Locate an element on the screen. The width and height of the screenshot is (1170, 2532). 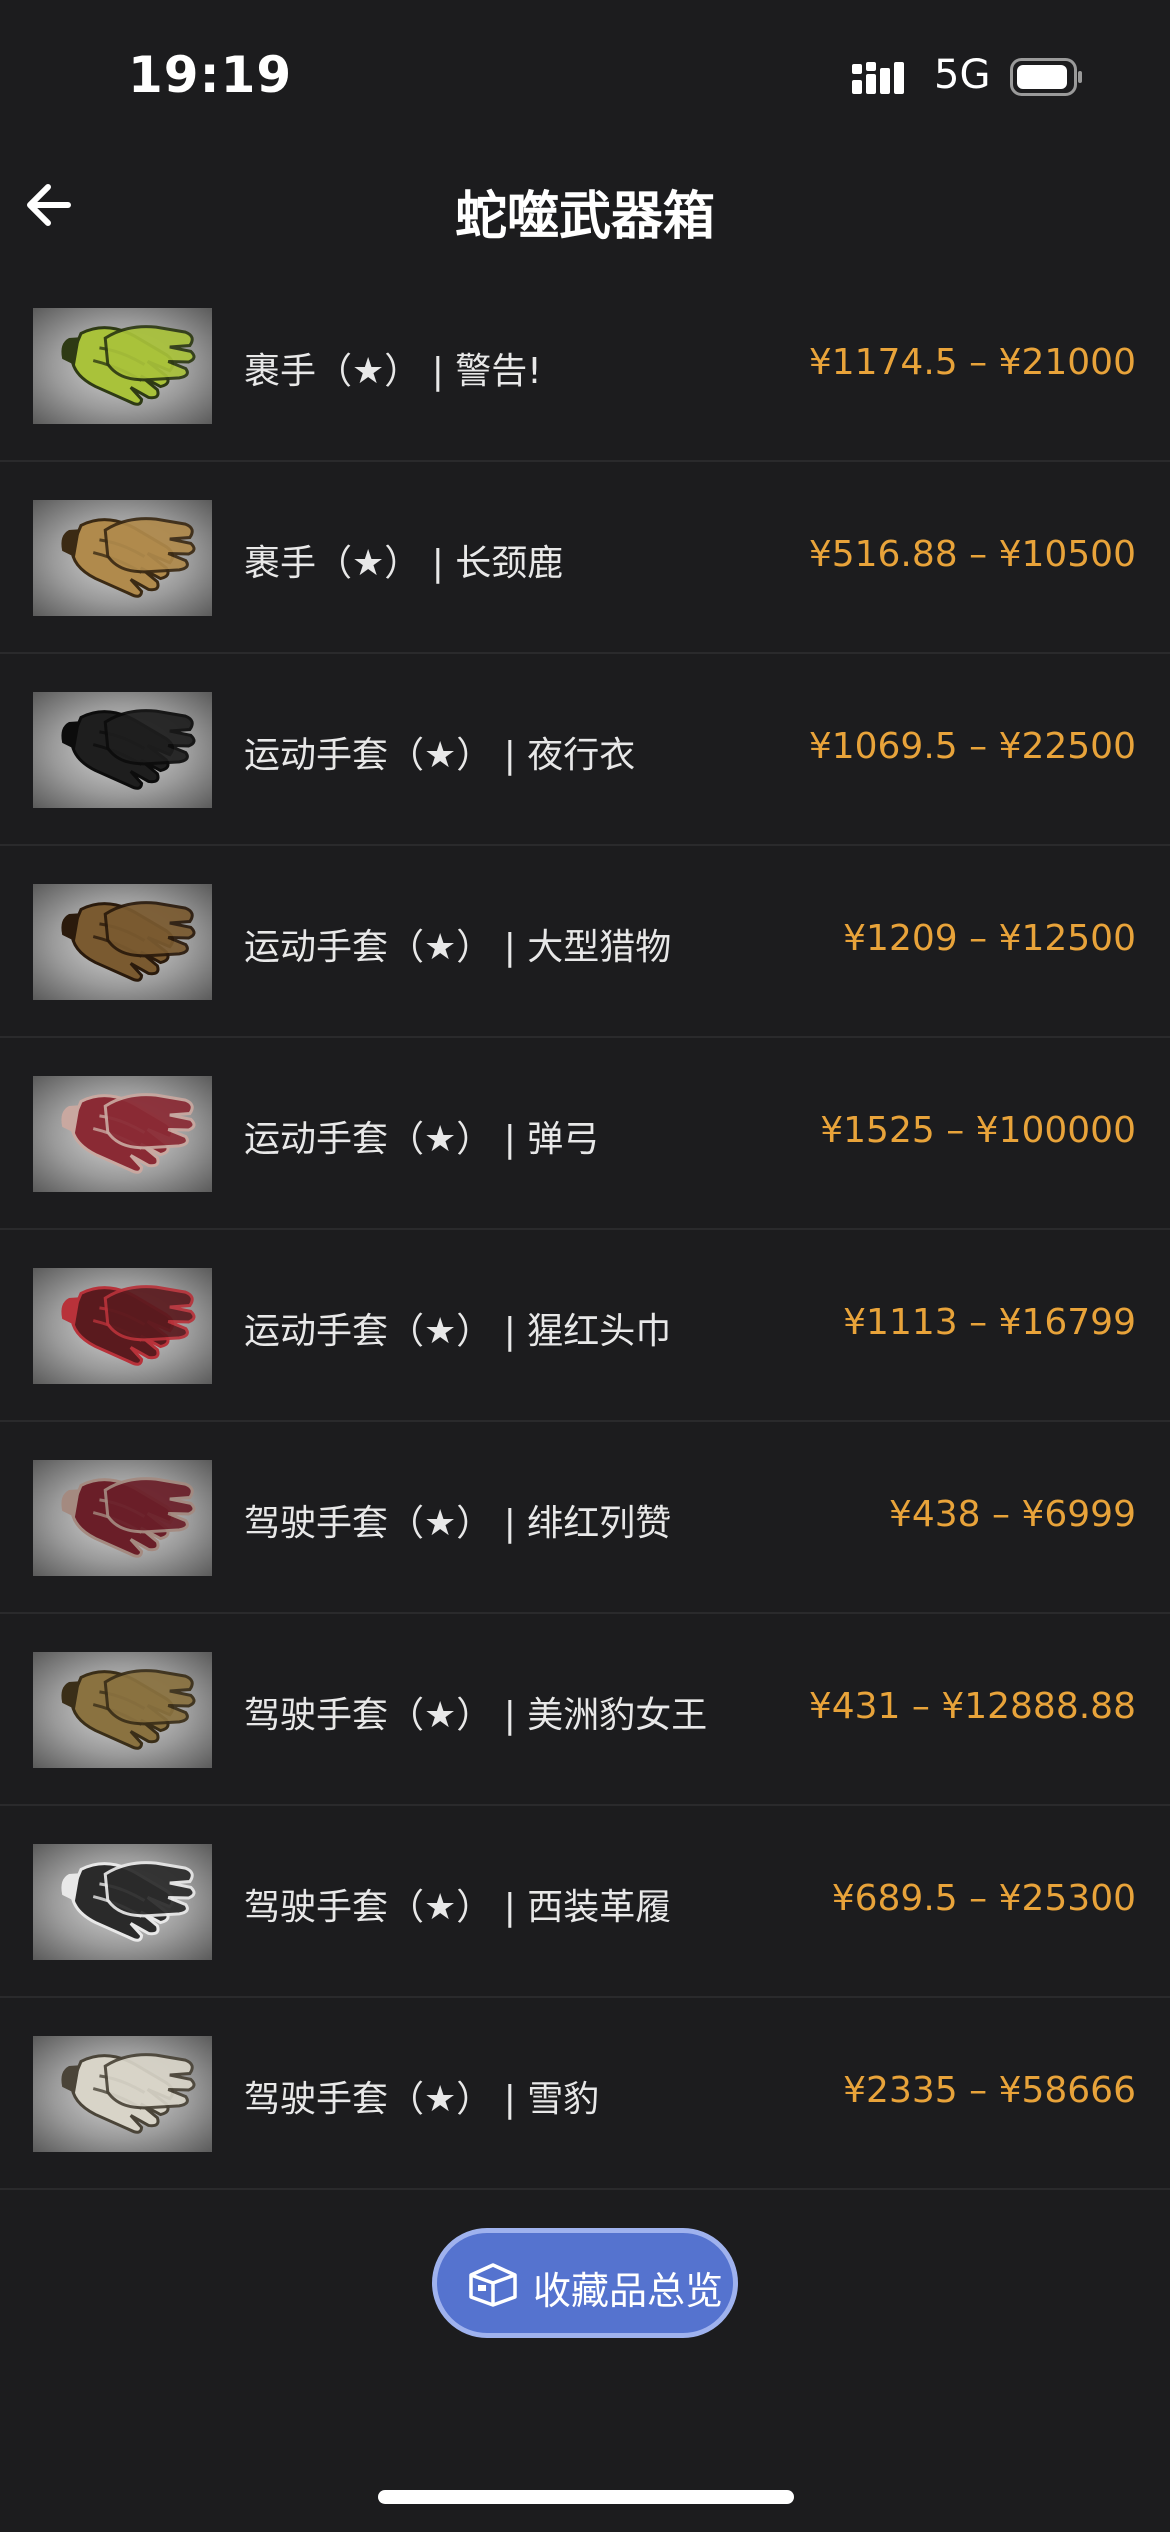
list-item: 驾驶手套（★） | 雪豹 ¥2335 – ¥58666 is located at coordinates (585, 2094).